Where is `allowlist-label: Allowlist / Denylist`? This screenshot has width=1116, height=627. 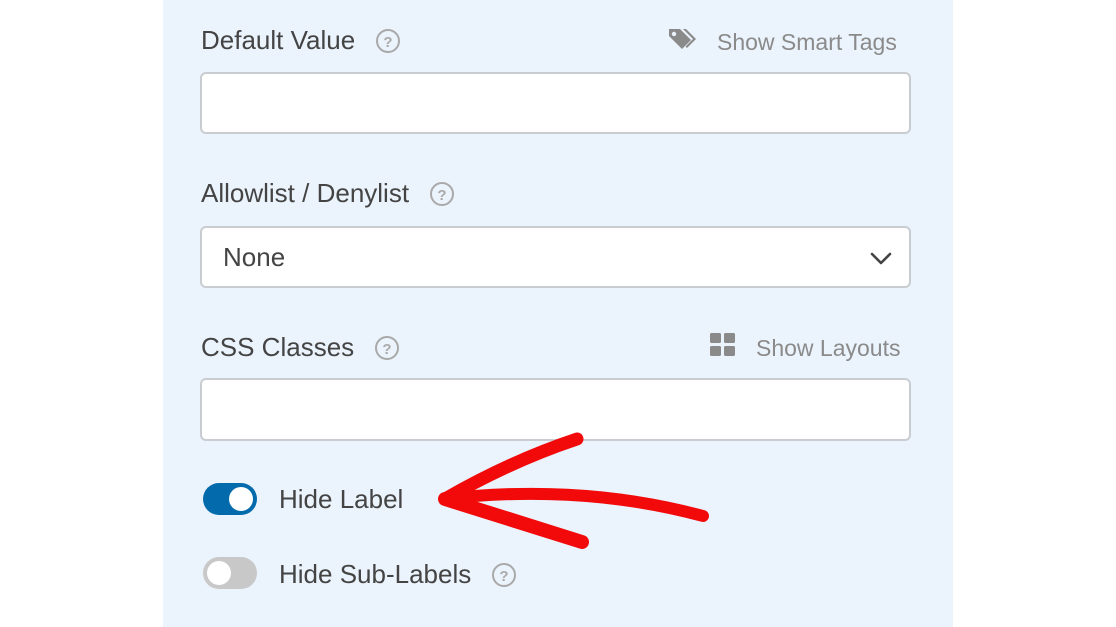
allowlist-label: Allowlist / Denylist is located at coordinates (305, 193).